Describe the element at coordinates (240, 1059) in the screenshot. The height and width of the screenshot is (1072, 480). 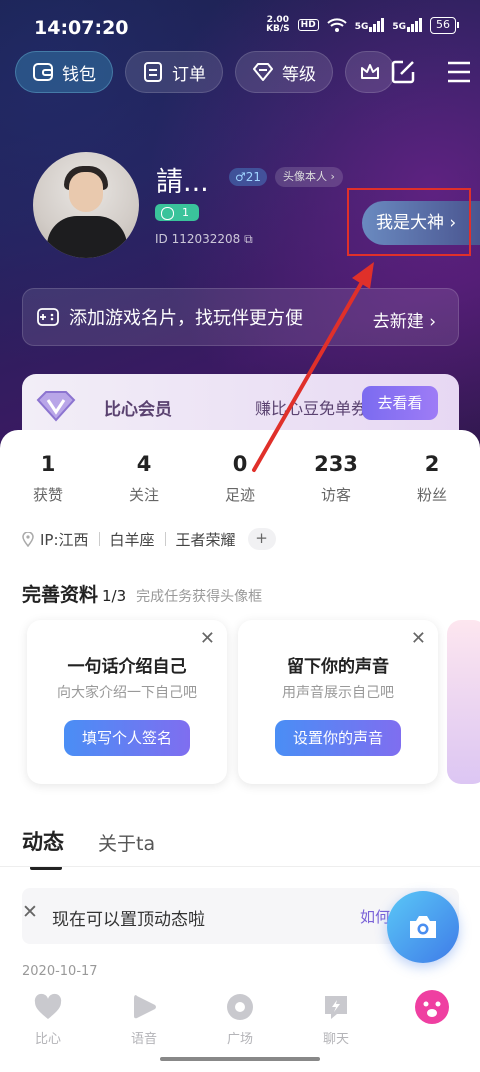
I see `home-indicator` at that location.